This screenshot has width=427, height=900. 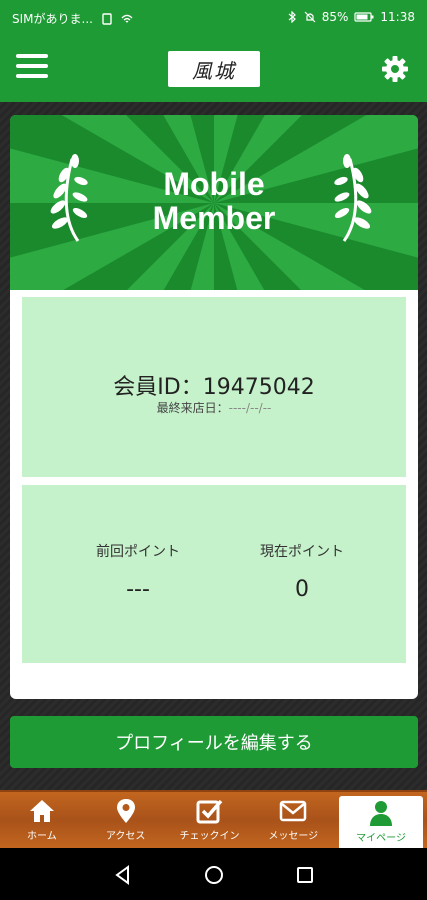 I want to click on previous-points-label: 前回ポイント, so click(x=138, y=552).